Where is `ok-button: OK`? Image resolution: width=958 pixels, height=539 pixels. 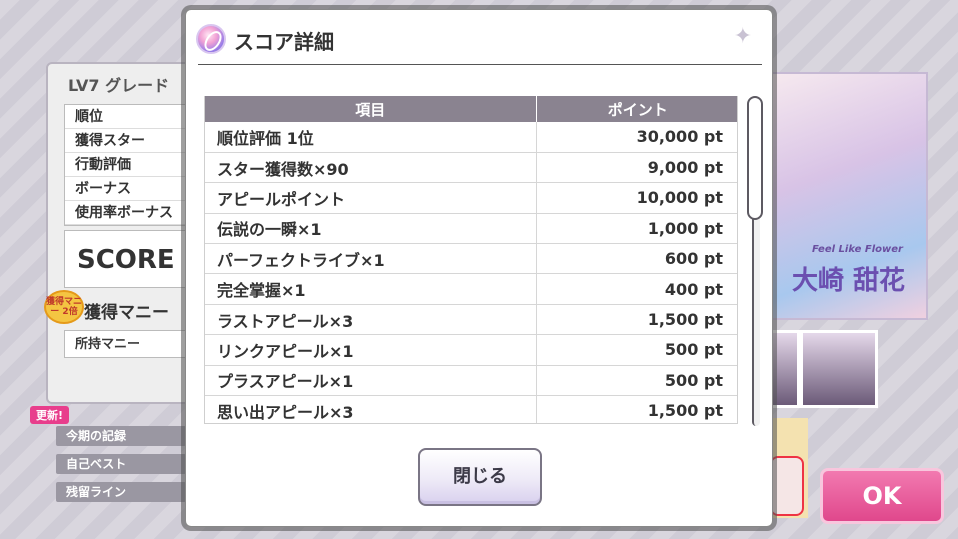 ok-button: OK is located at coordinates (882, 496).